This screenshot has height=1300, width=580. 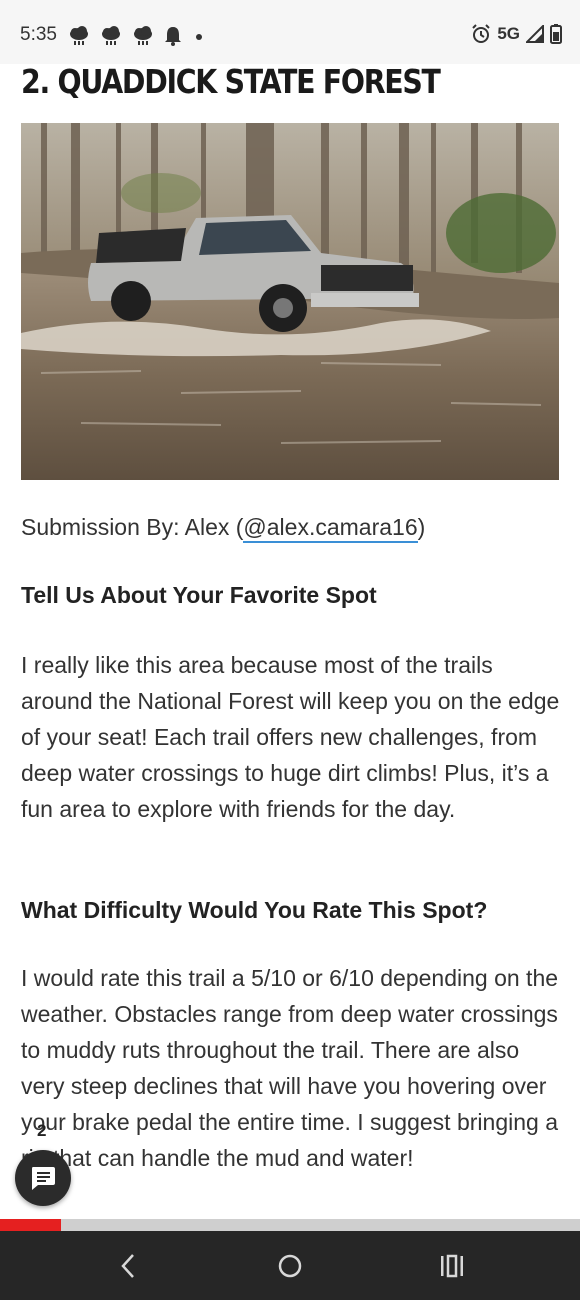 I want to click on comment-icon, so click(x=43, y=1178).